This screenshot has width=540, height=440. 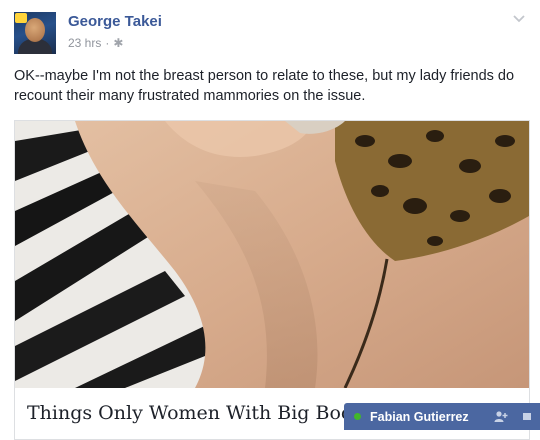 I want to click on post-timestamp: 23 hrs · ✱, so click(x=95, y=43).